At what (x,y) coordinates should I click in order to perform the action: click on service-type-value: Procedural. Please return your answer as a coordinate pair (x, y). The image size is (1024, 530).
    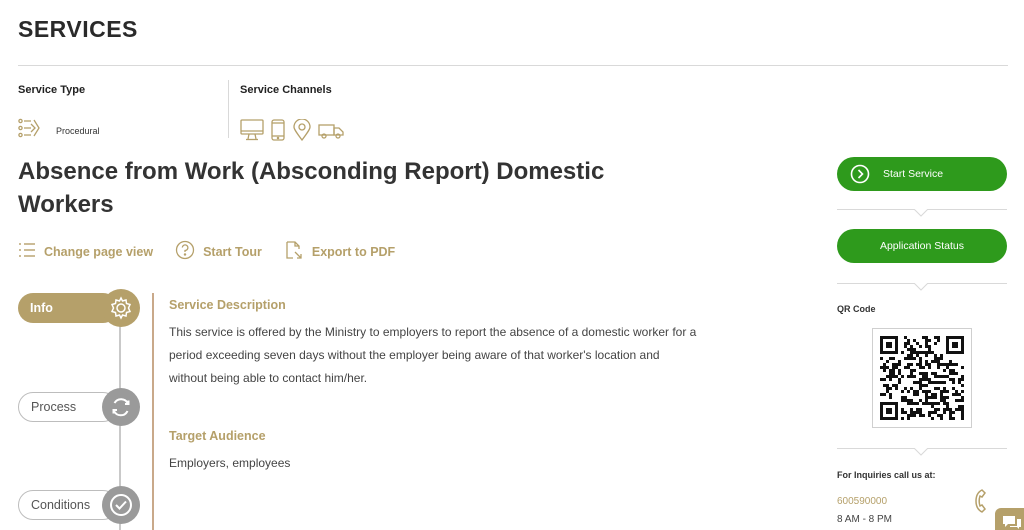
    Looking at the image, I should click on (78, 130).